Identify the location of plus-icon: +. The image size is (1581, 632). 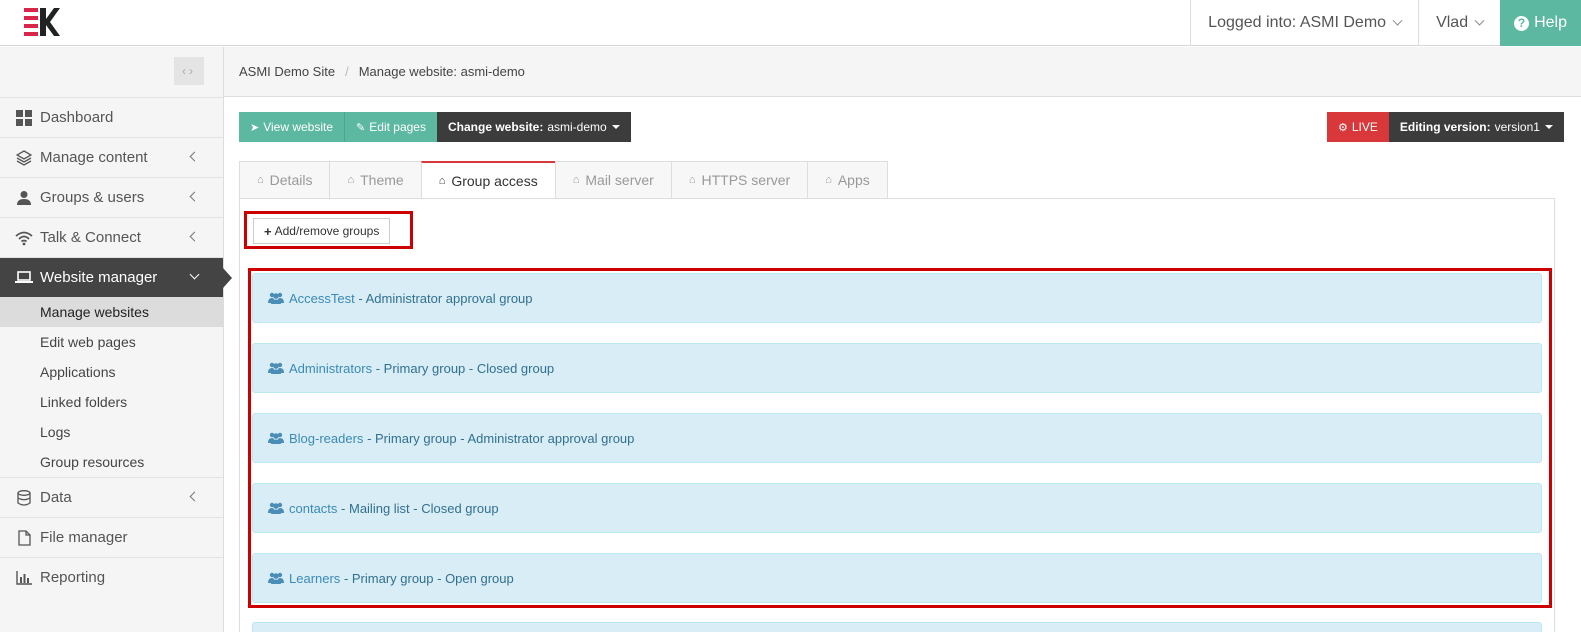
(268, 231).